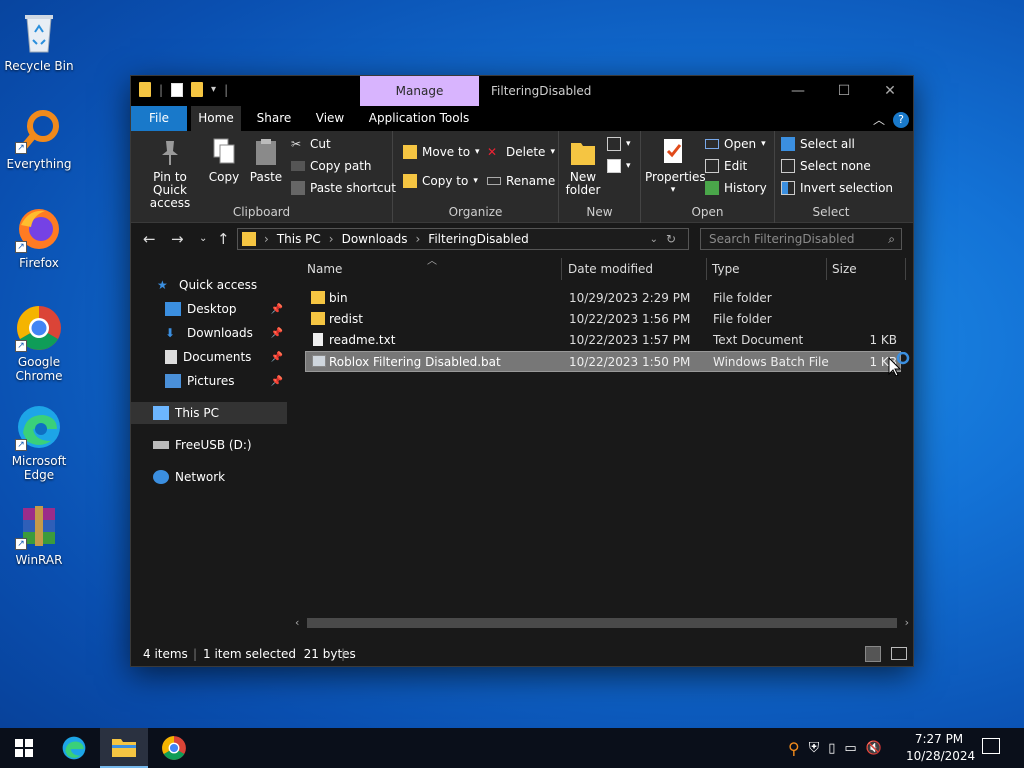 The width and height of the screenshot is (1024, 768). Describe the element at coordinates (159, 118) in the screenshot. I see `tab-file: File` at that location.